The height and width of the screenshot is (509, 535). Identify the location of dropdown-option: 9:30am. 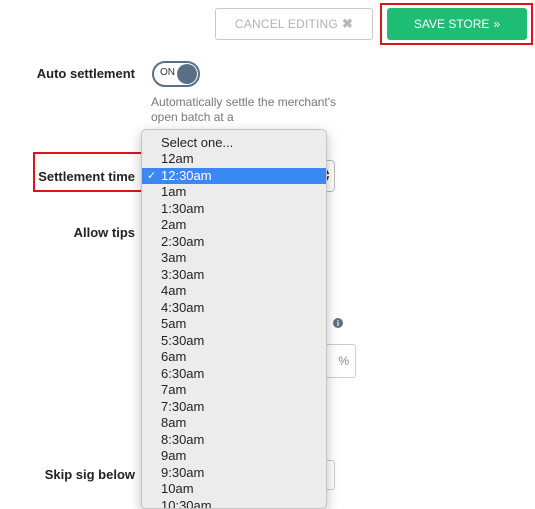
(234, 473).